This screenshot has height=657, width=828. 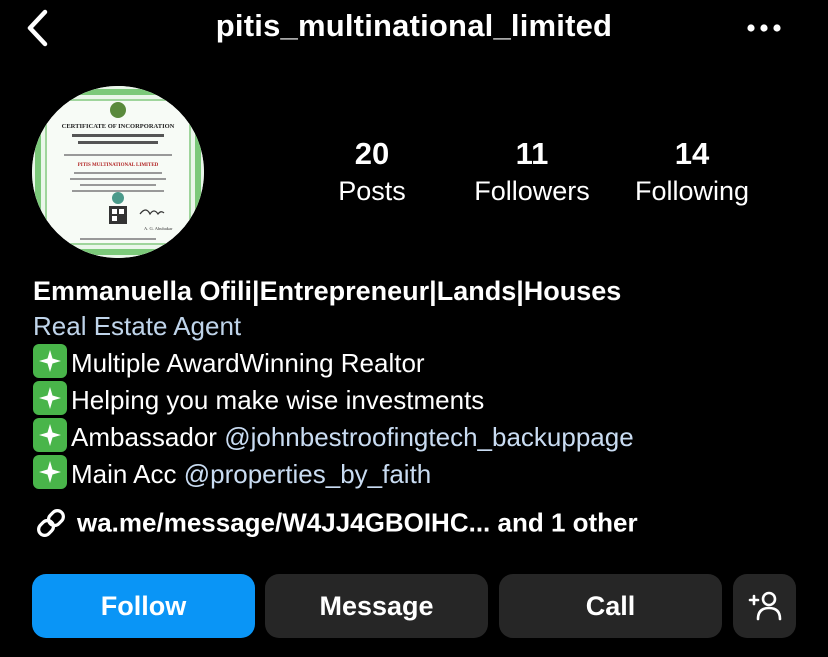 What do you see at coordinates (127, 474) in the screenshot?
I see `bio-line-text: Main Acc` at bounding box center [127, 474].